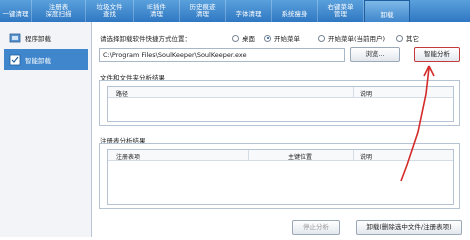 The image size is (470, 240). I want to click on column-registry-key-header: 注册表项, so click(128, 156).